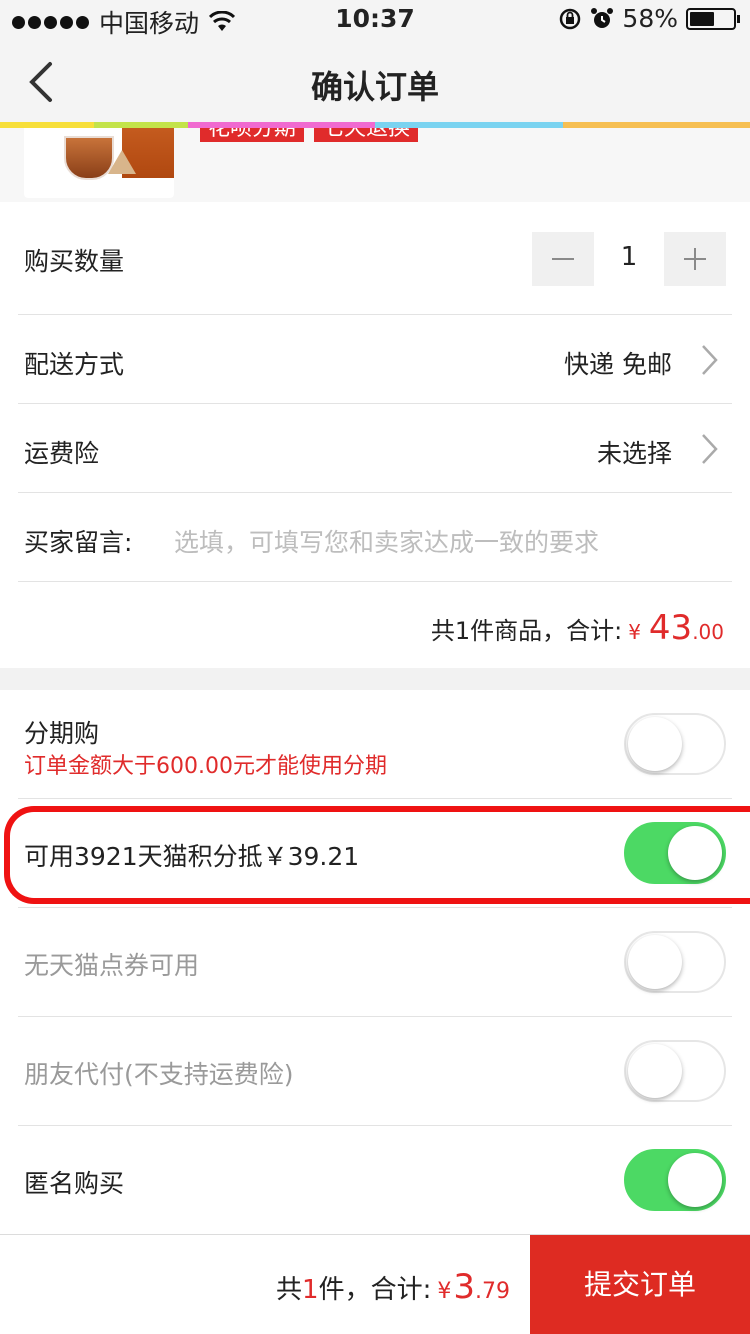 The image size is (750, 1334). What do you see at coordinates (205, 766) in the screenshot?
I see `installment-note: 订单金额大于600.00元才能使用分期` at bounding box center [205, 766].